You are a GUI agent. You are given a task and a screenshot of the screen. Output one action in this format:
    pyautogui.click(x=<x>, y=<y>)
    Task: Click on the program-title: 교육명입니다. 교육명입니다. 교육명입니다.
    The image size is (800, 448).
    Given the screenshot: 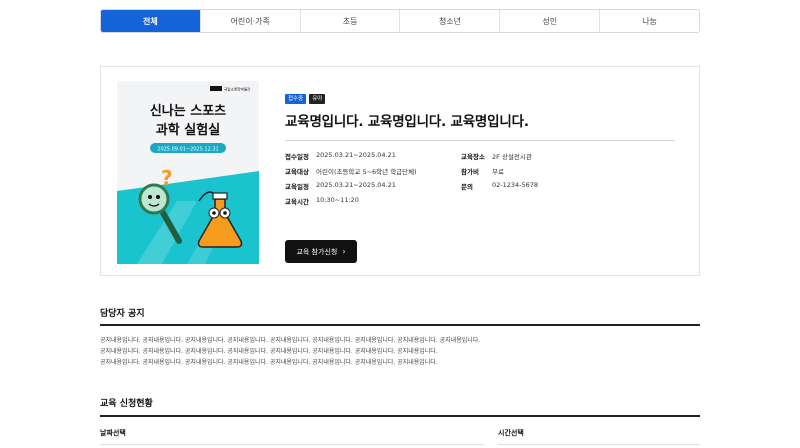 What is the action you would take?
    pyautogui.click(x=407, y=122)
    